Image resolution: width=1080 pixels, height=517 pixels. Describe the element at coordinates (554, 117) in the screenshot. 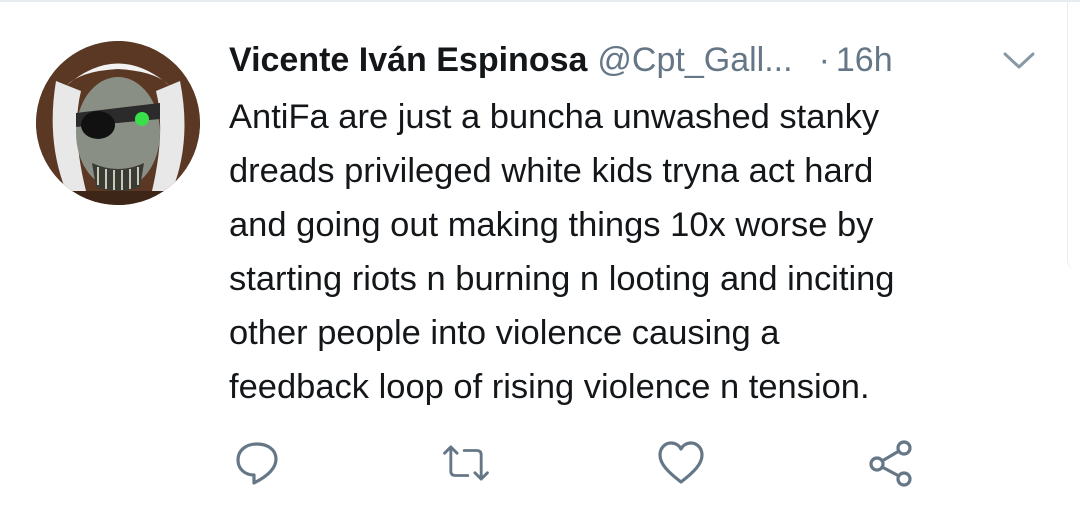

I see `tweet-text-line: AntiFa are just a buncha unwashed stanky` at that location.